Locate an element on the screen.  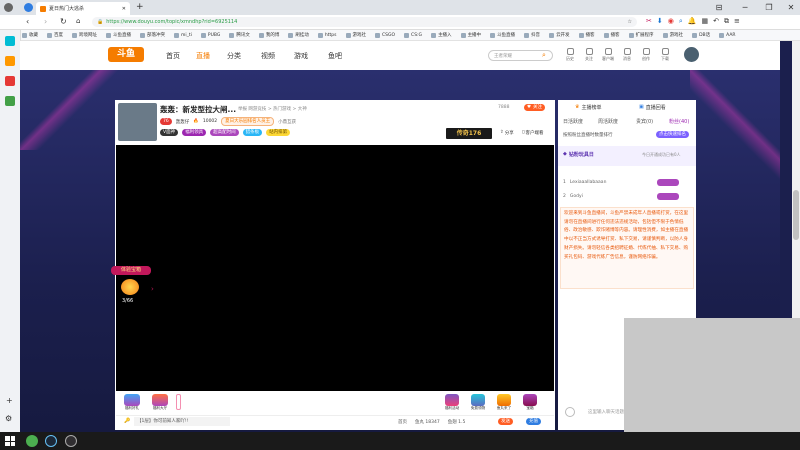
menu-icon: ≡ is located at coordinates (737, 21).